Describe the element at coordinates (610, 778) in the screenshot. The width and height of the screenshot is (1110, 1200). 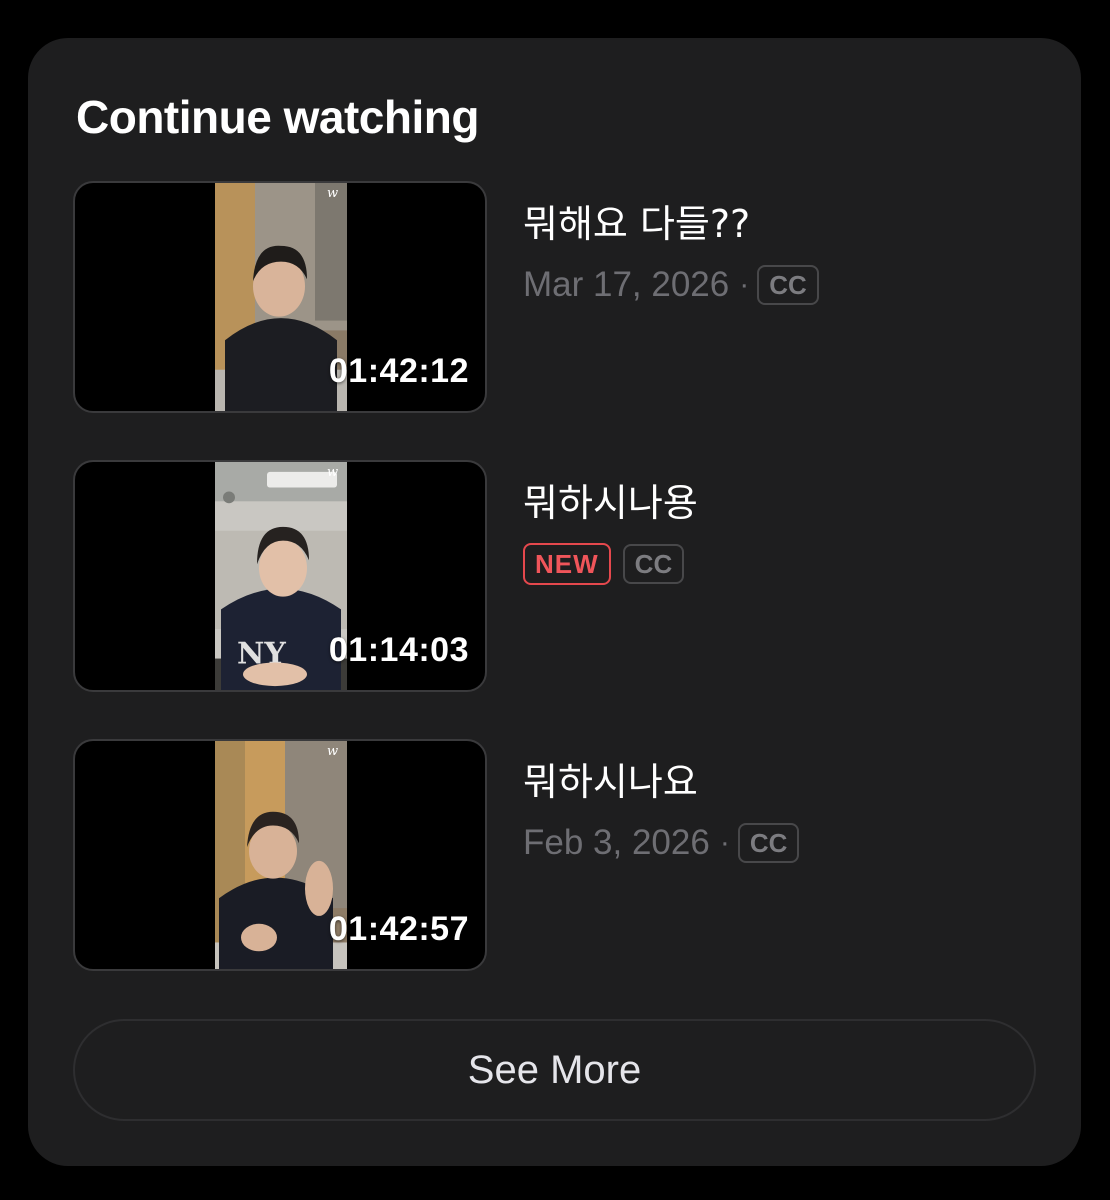
I see `video-title: 뭐하시나요` at that location.